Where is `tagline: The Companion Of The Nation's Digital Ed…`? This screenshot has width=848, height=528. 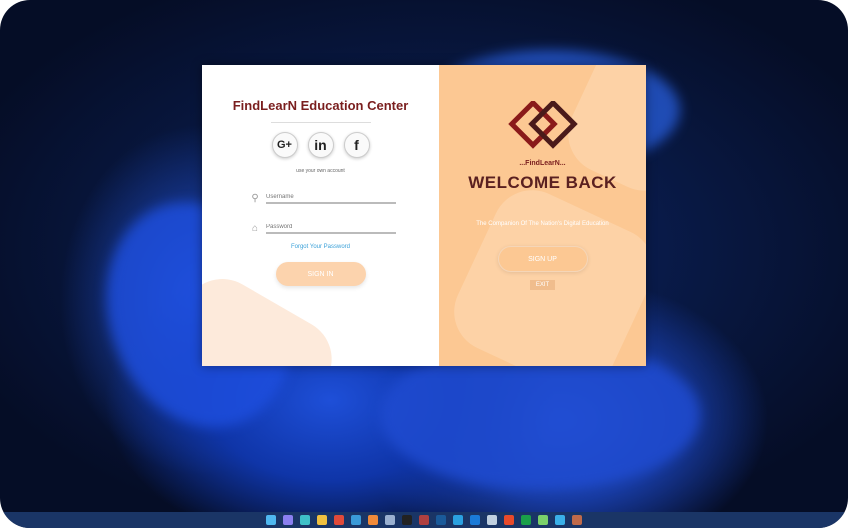
tagline: The Companion Of The Nation's Digital Ed… is located at coordinates (542, 224).